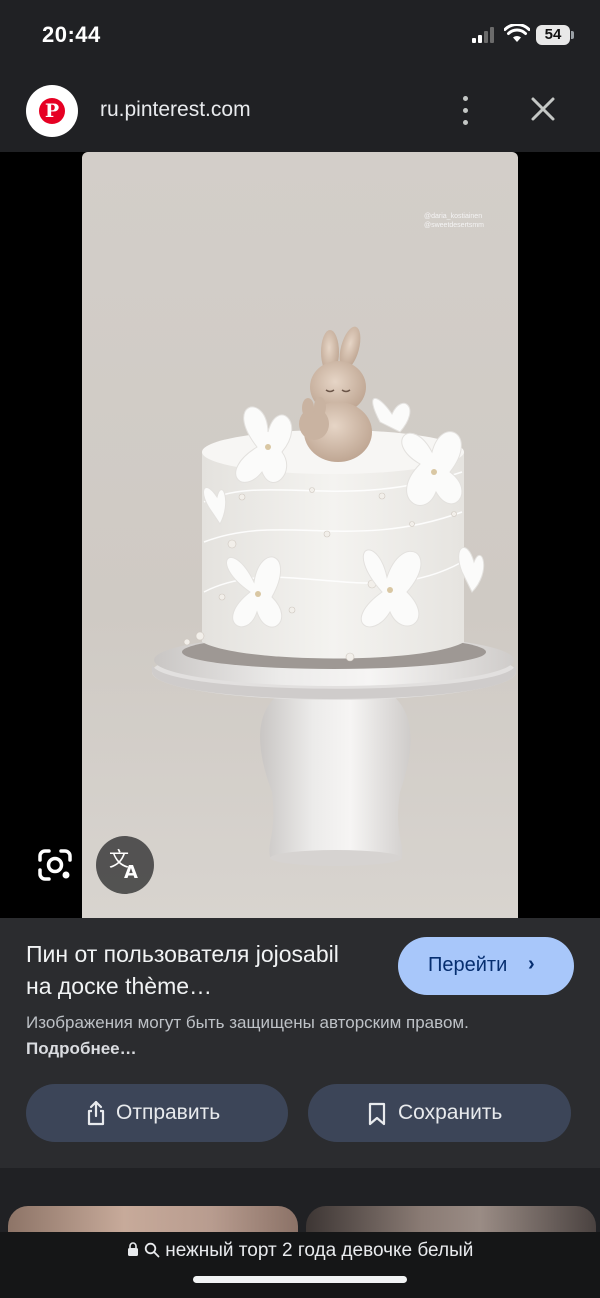 The width and height of the screenshot is (600, 1298). I want to click on lock-icon, so click(132, 1249).